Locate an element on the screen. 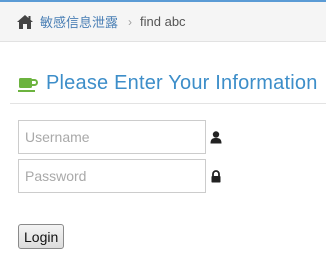 The width and height of the screenshot is (326, 254). user-icon is located at coordinates (216, 137).